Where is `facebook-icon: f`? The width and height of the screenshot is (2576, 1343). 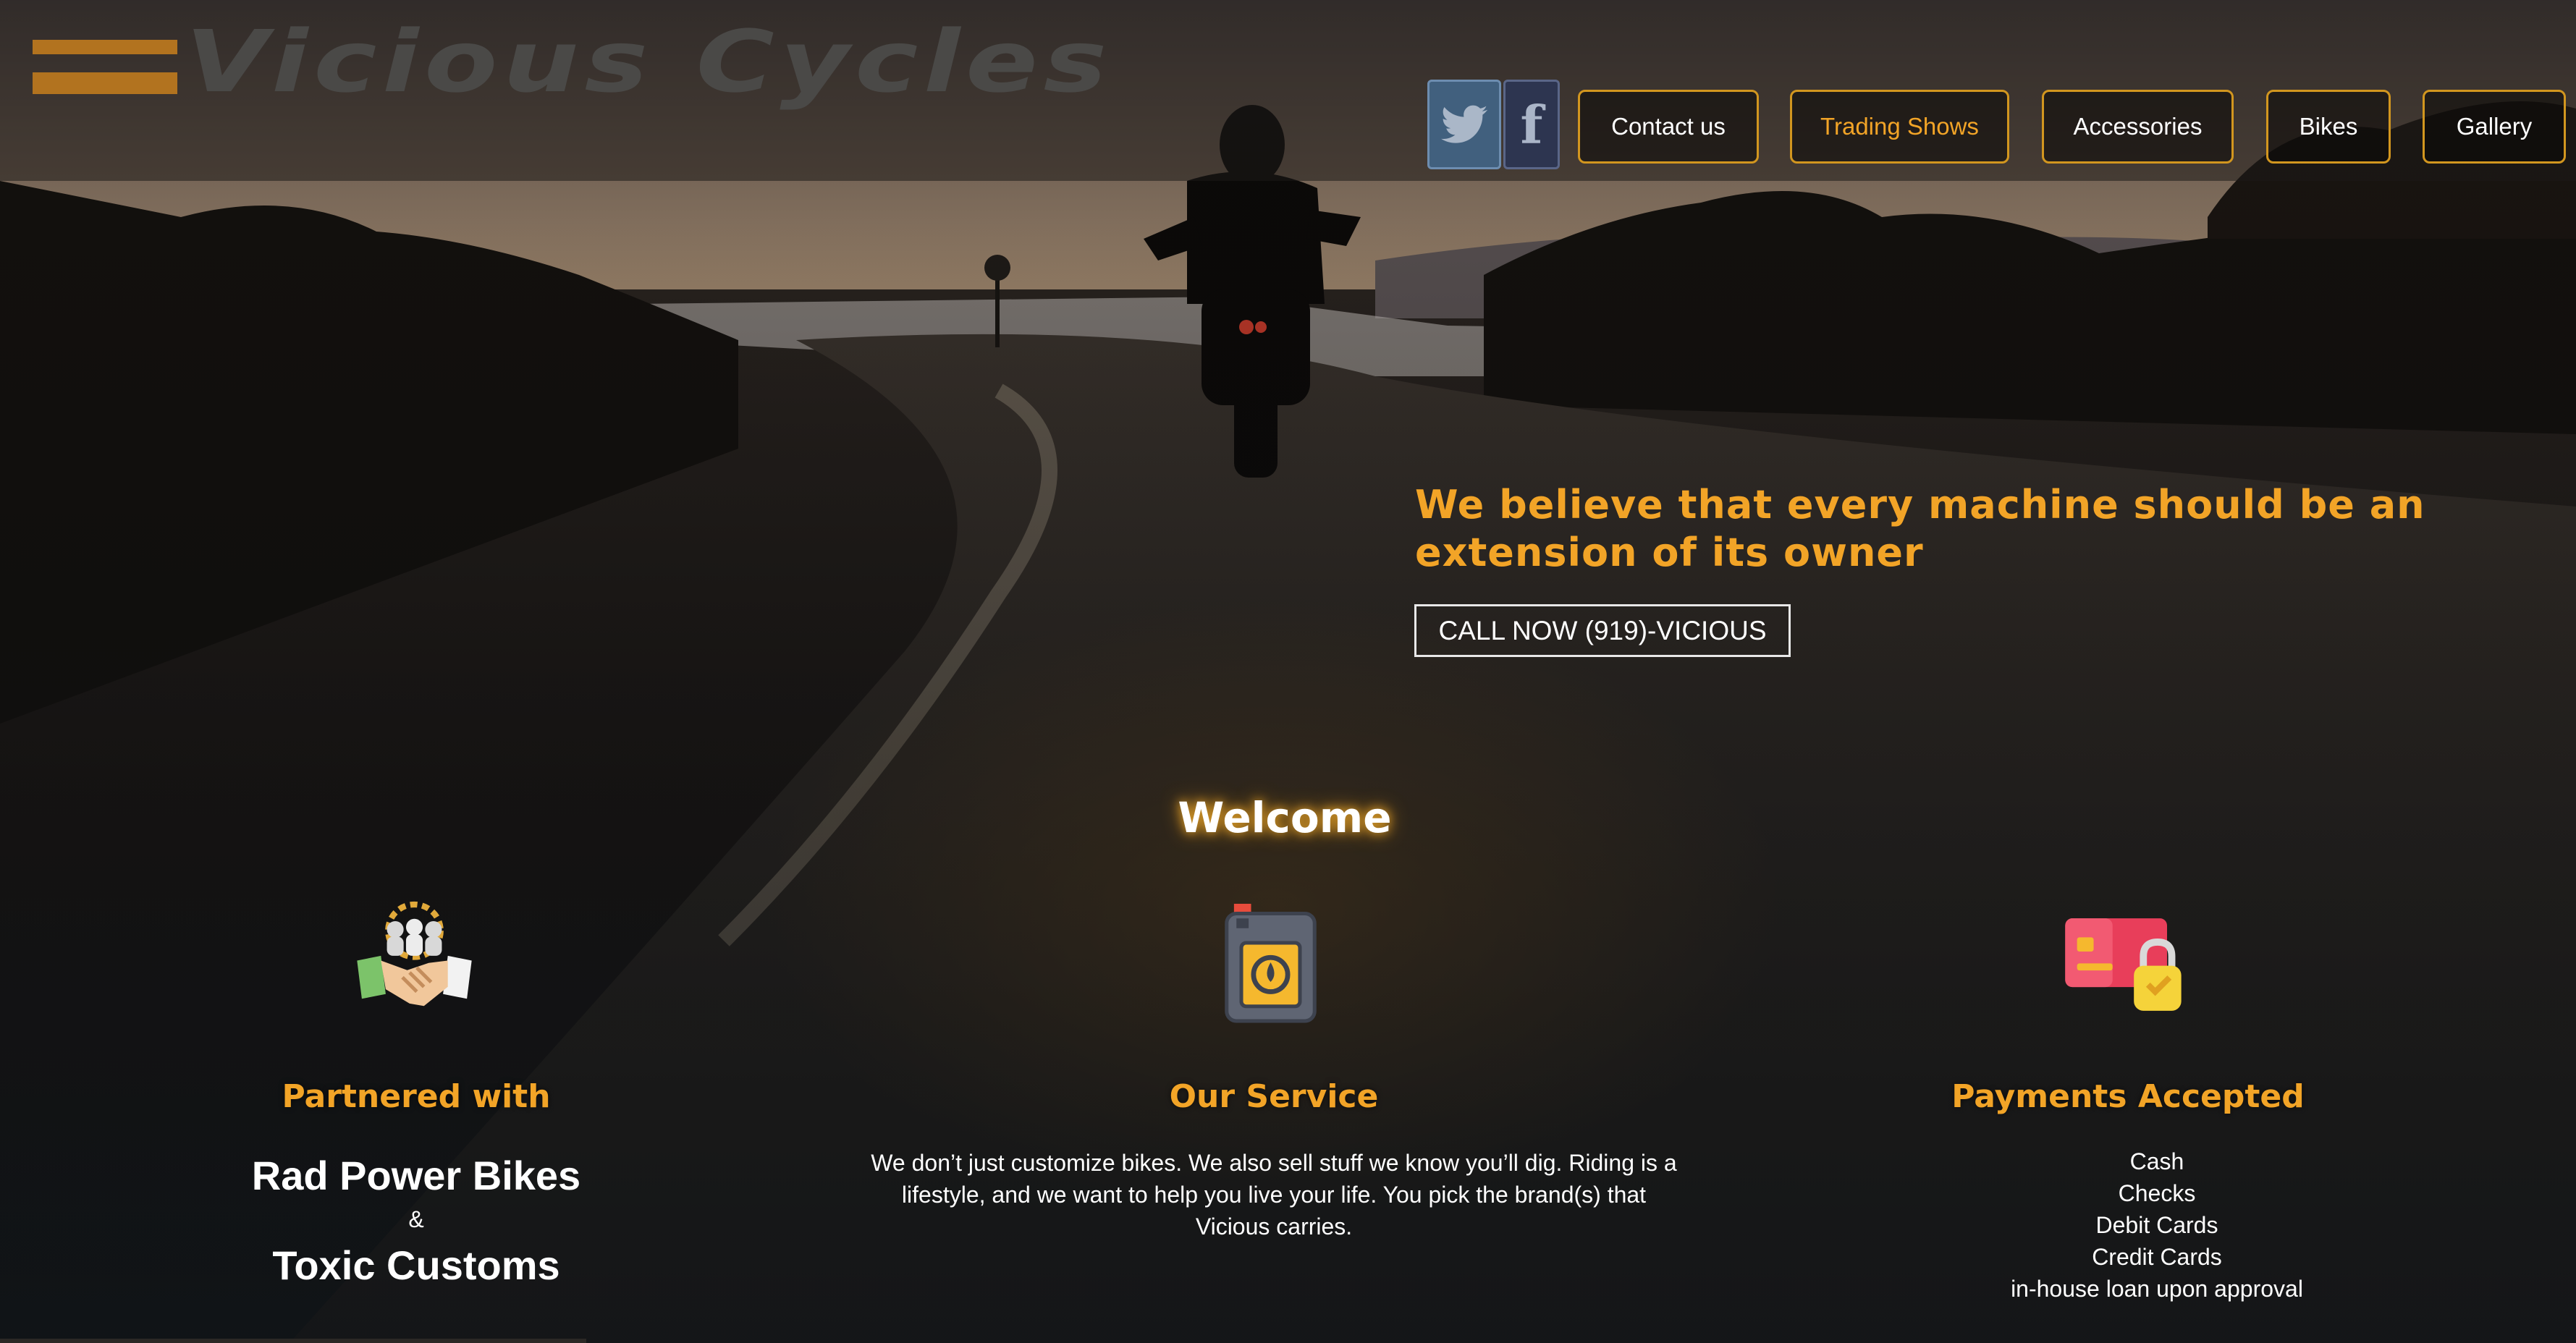
facebook-icon: f is located at coordinates (1531, 124).